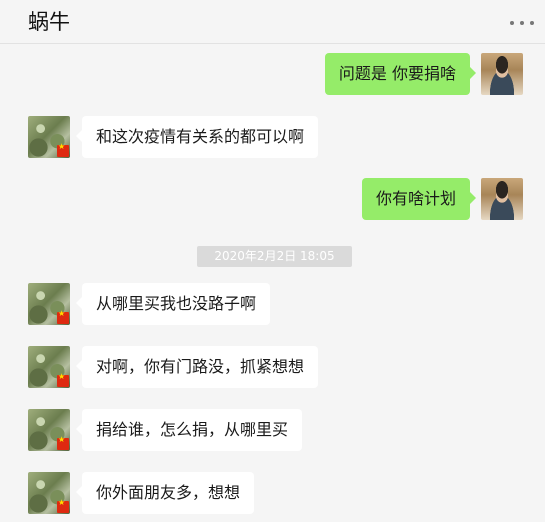 The width and height of the screenshot is (545, 522). I want to click on more-dots-icon, so click(522, 23).